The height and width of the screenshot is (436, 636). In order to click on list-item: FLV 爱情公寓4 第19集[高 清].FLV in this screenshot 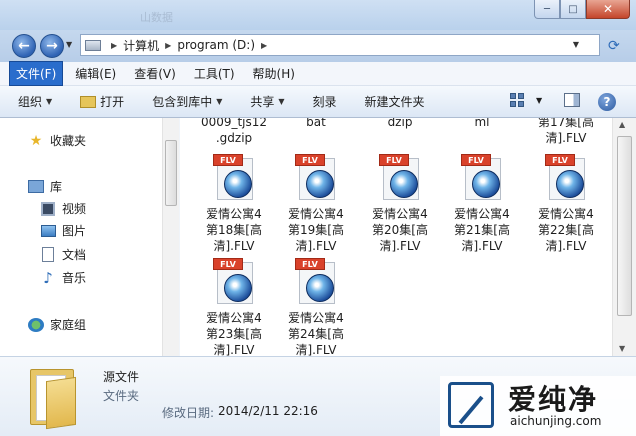, I will do `click(316, 204)`.